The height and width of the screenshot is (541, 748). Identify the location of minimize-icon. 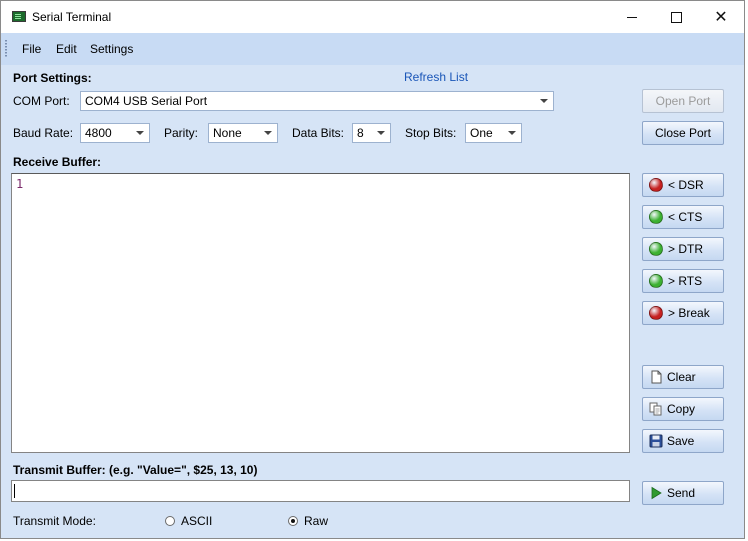
(632, 17).